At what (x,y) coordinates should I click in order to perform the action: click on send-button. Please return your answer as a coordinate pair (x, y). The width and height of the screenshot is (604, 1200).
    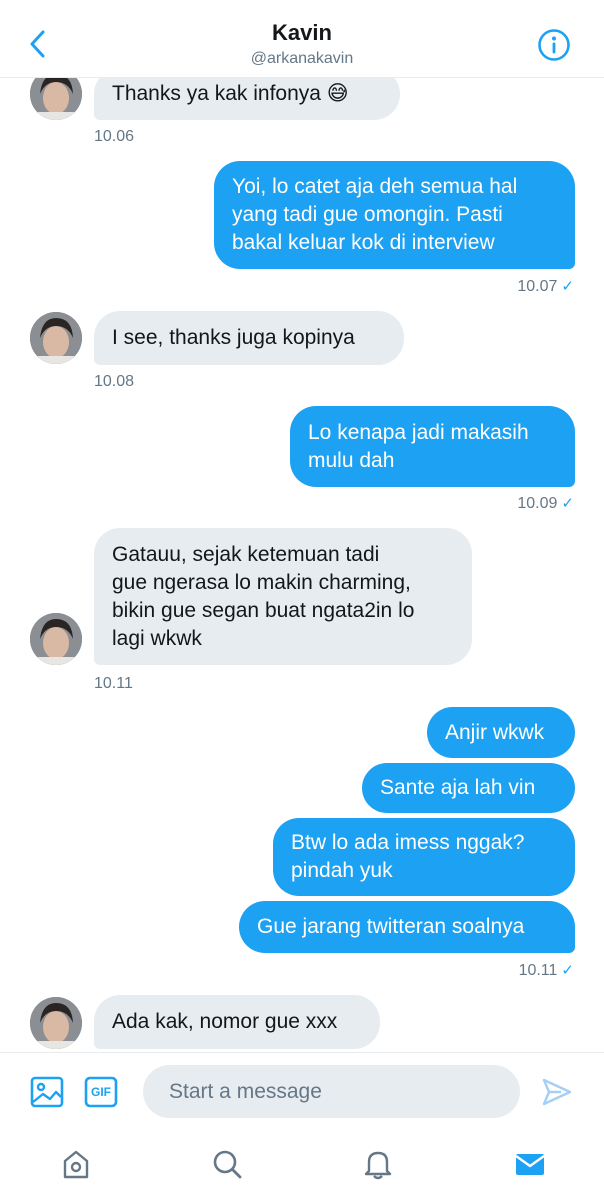
    Looking at the image, I should click on (557, 1092).